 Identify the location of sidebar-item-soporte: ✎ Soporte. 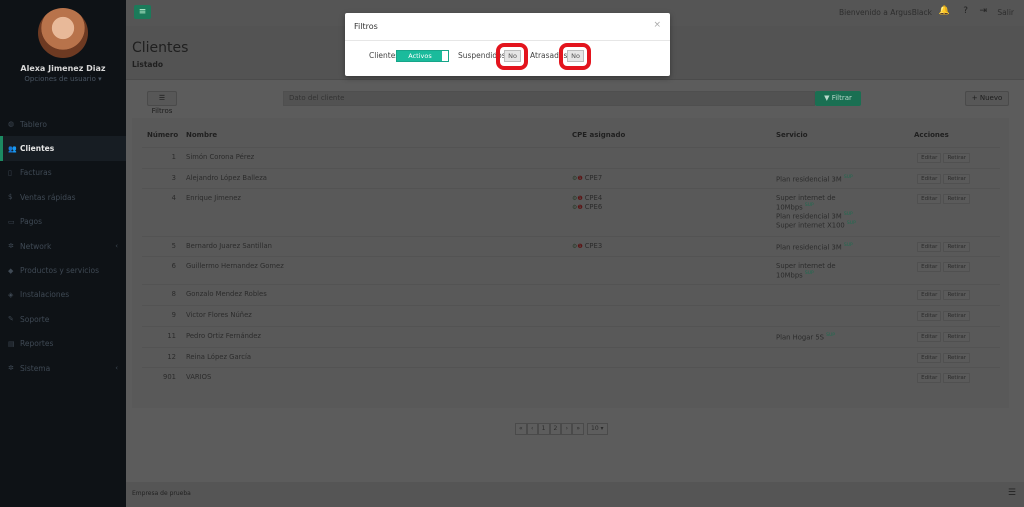
(63, 319).